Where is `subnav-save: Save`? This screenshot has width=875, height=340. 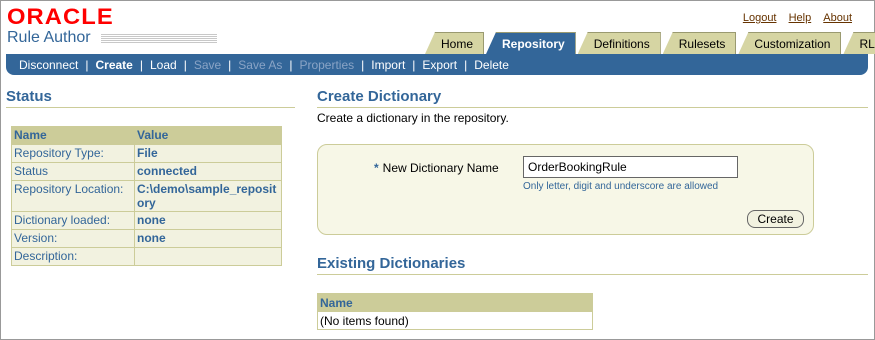
subnav-save: Save is located at coordinates (207, 64).